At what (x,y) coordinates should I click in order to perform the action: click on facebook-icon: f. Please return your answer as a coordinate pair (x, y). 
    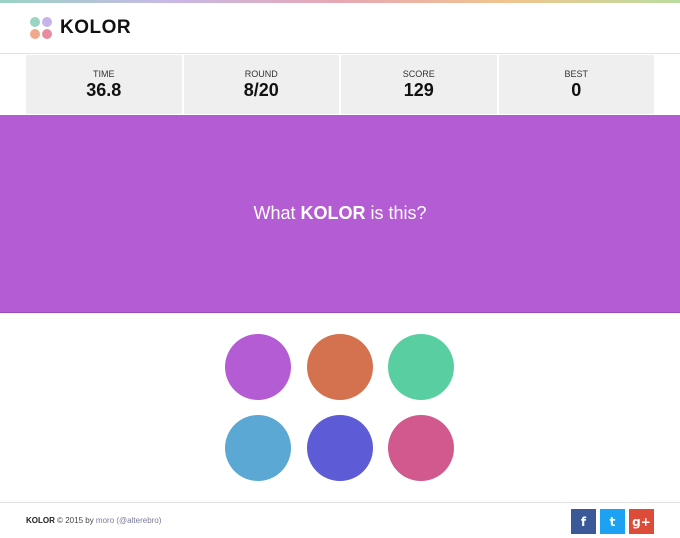
    Looking at the image, I should click on (583, 521).